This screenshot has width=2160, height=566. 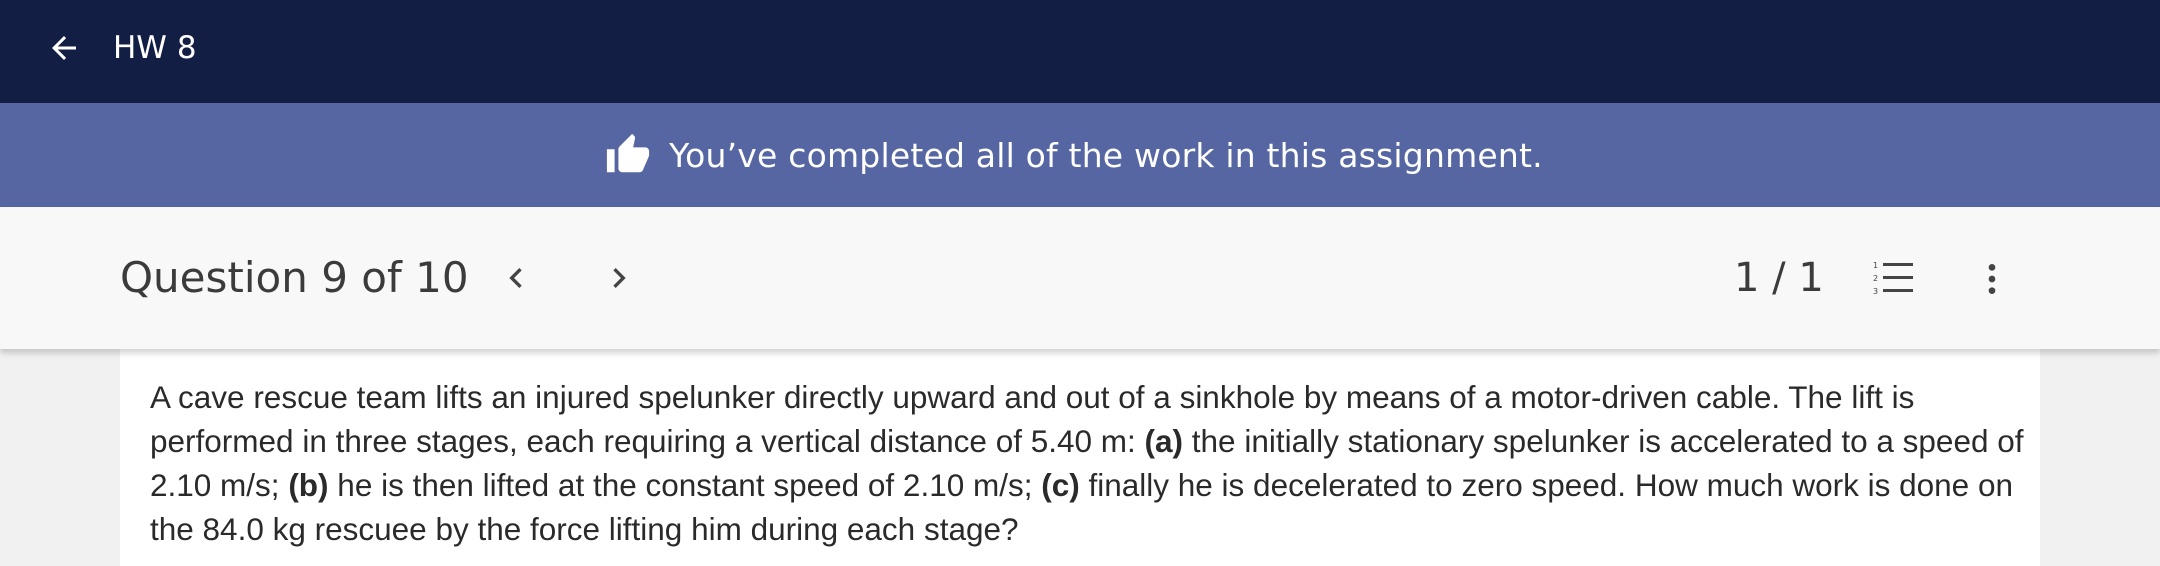 What do you see at coordinates (294, 277) in the screenshot?
I see `question-counter: Question 9 of 10` at bounding box center [294, 277].